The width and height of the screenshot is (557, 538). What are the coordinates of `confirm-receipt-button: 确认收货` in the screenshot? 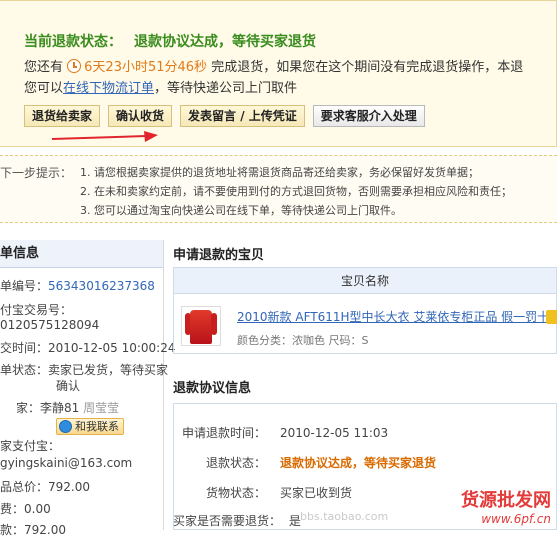 It's located at (140, 116).